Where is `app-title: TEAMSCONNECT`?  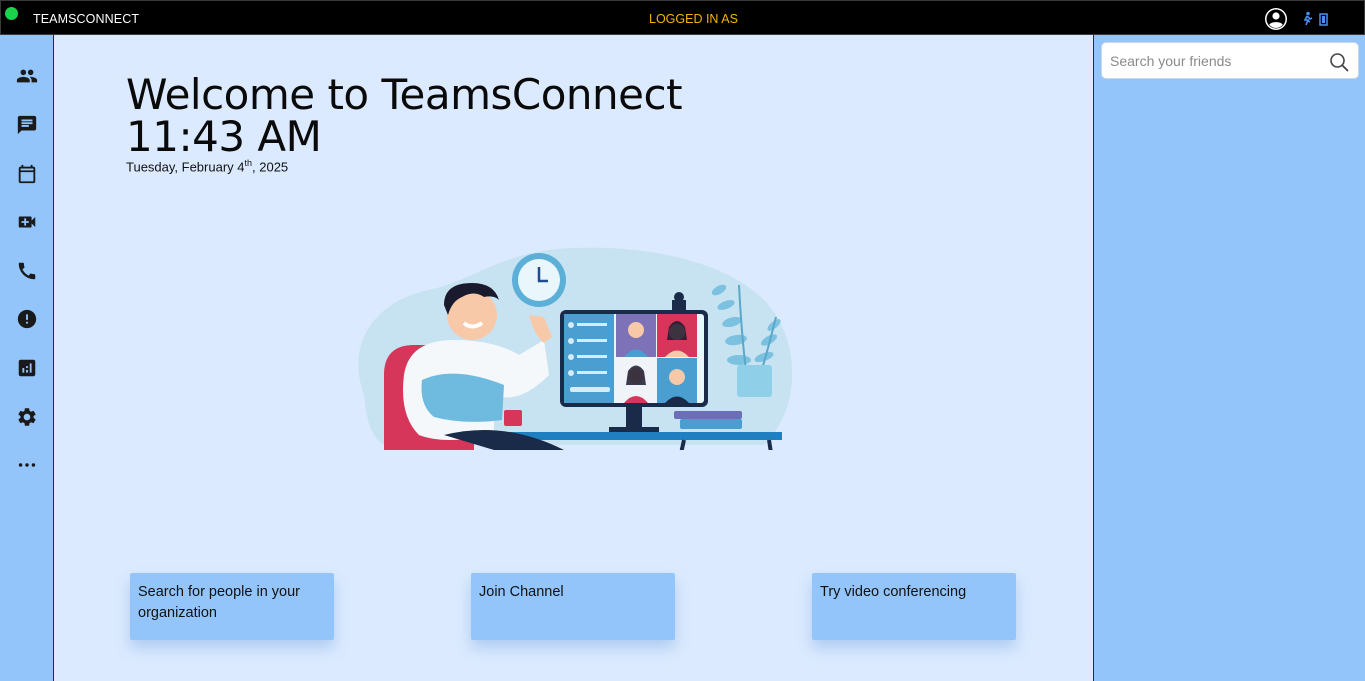
app-title: TEAMSCONNECT is located at coordinates (86, 19).